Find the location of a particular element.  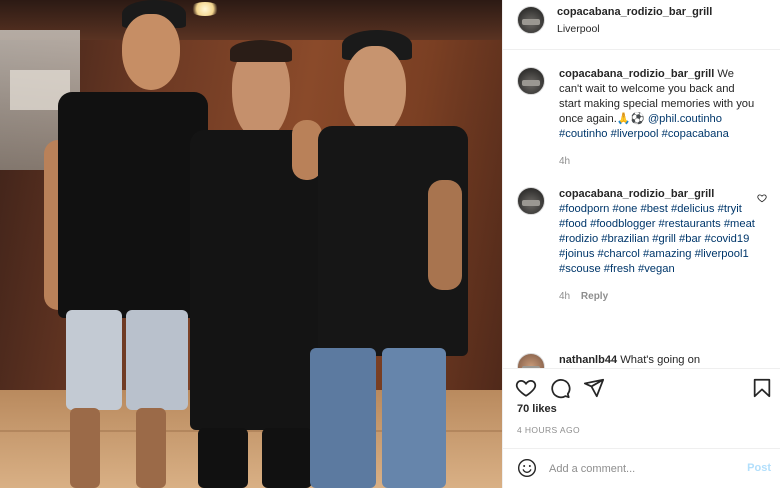

post-location: Liverpool is located at coordinates (578, 29).